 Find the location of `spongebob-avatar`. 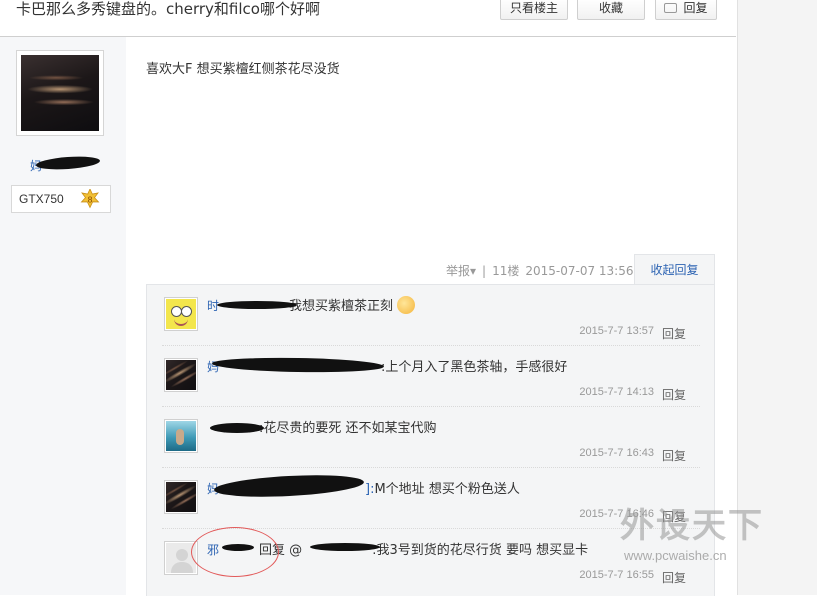

spongebob-avatar is located at coordinates (181, 314).